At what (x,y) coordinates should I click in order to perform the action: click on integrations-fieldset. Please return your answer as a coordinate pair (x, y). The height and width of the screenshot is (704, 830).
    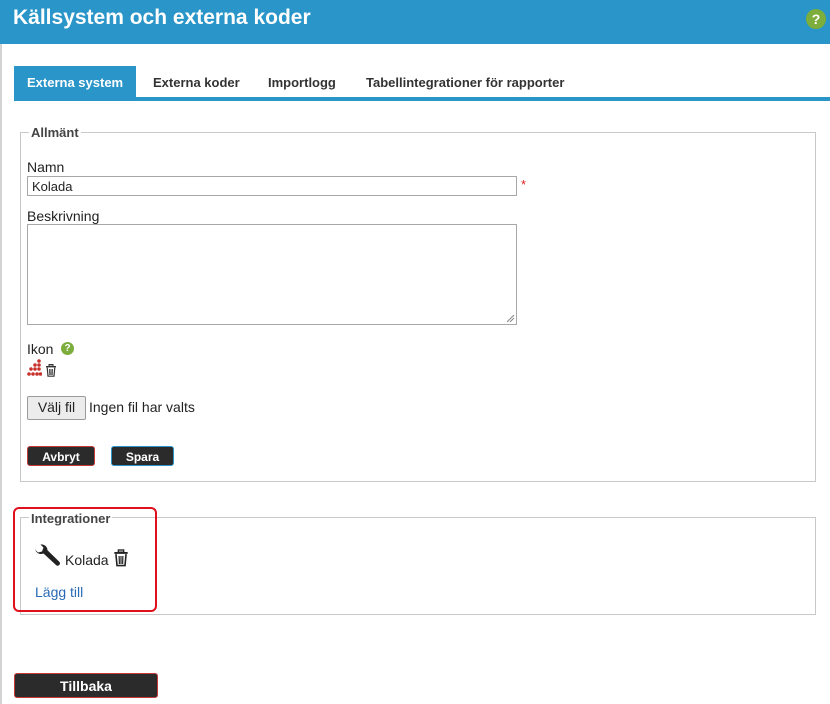
    Looking at the image, I should click on (418, 566).